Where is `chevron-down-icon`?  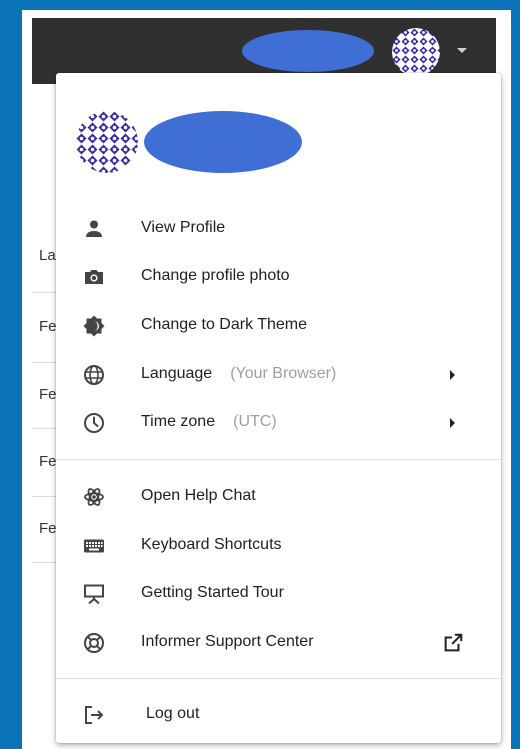 chevron-down-icon is located at coordinates (462, 50).